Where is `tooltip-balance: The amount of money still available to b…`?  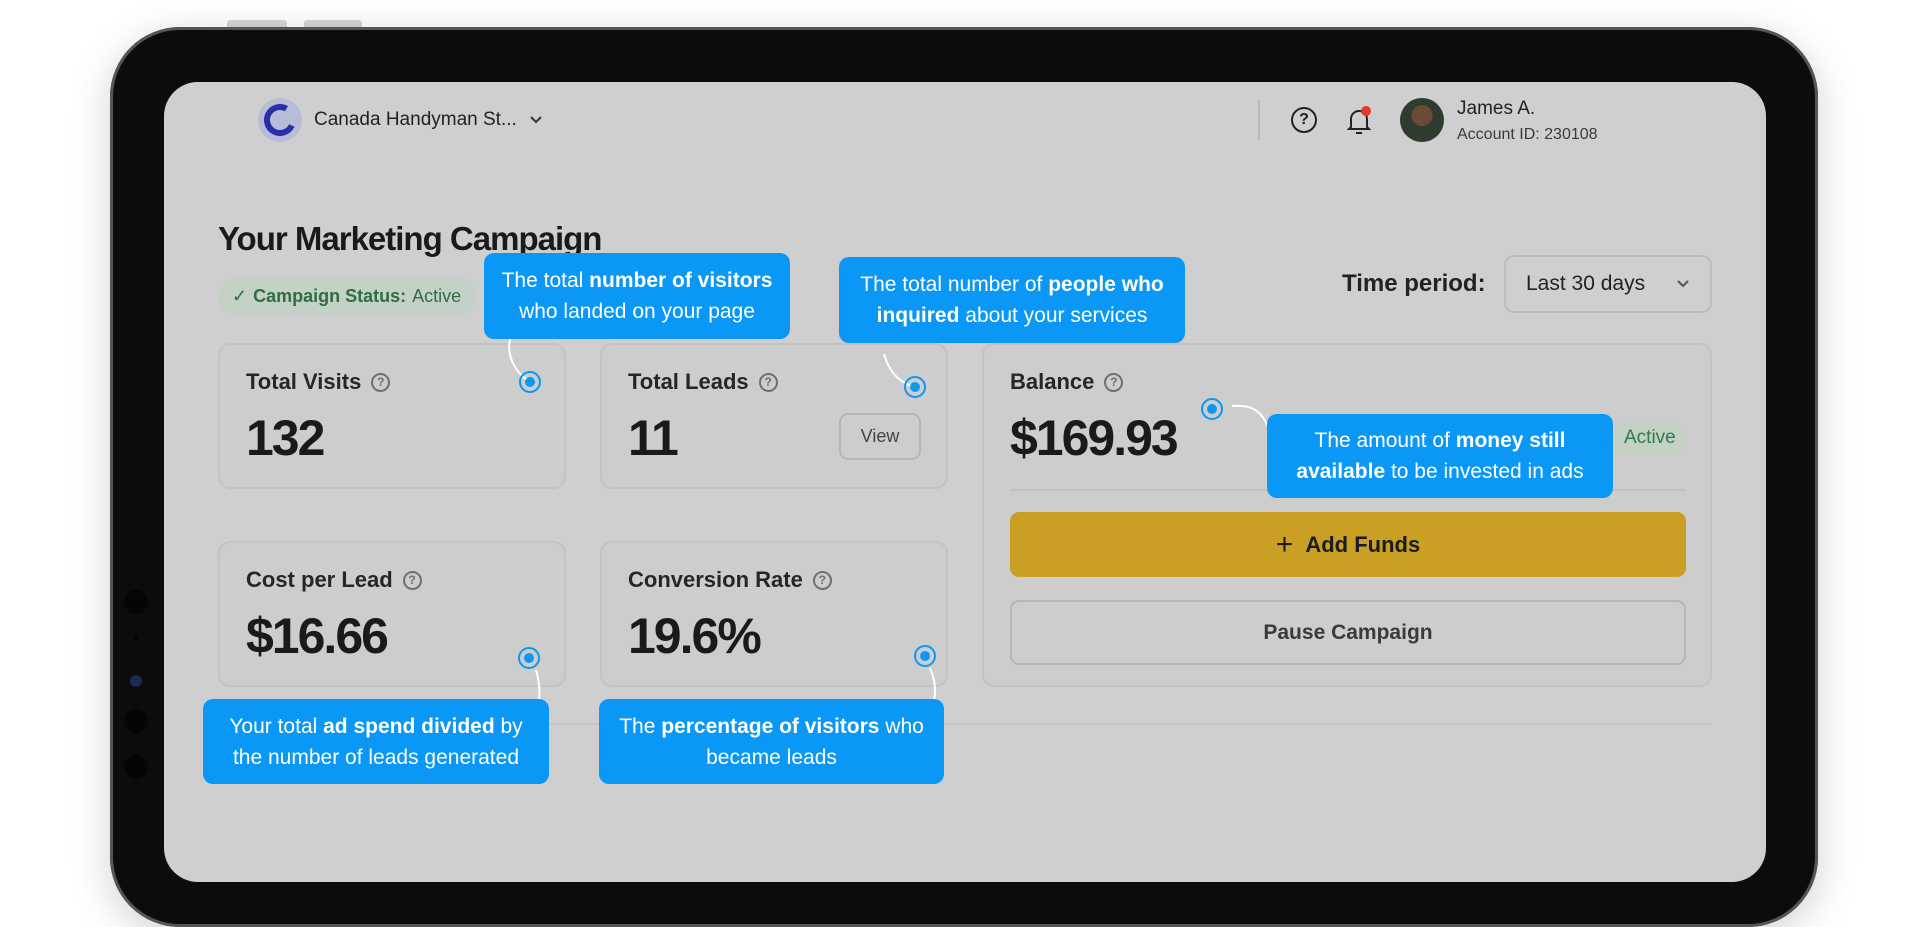 tooltip-balance: The amount of money still available to b… is located at coordinates (1440, 456).